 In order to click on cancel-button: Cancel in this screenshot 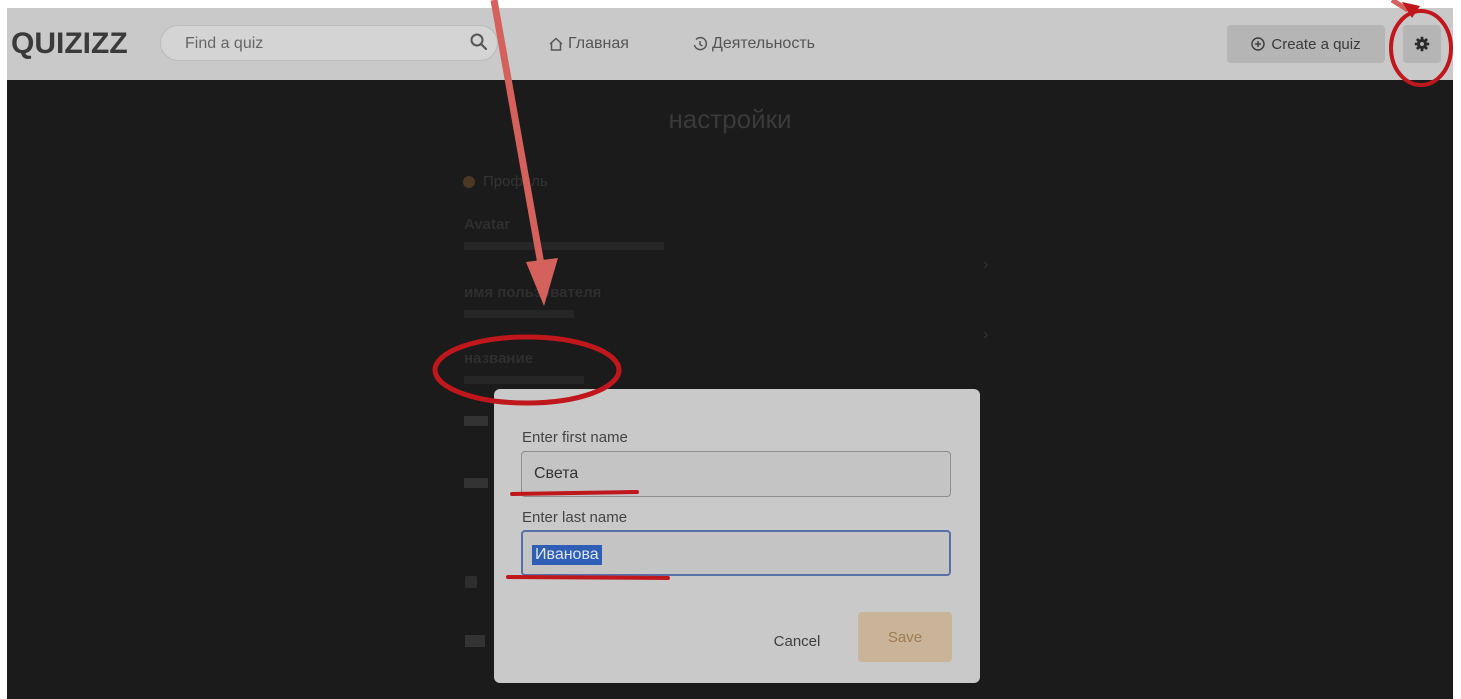, I will do `click(797, 641)`.